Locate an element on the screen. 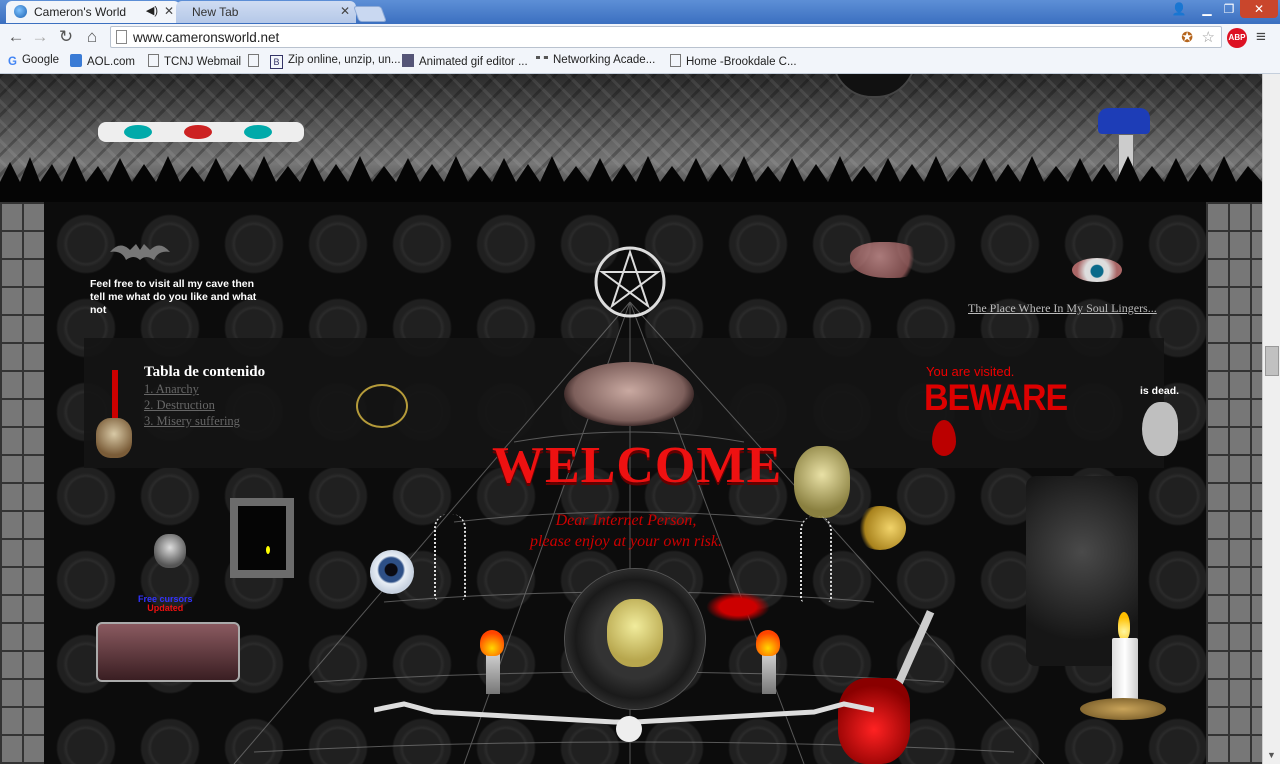 The image size is (1280, 764). b-icon: B is located at coordinates (276, 62).